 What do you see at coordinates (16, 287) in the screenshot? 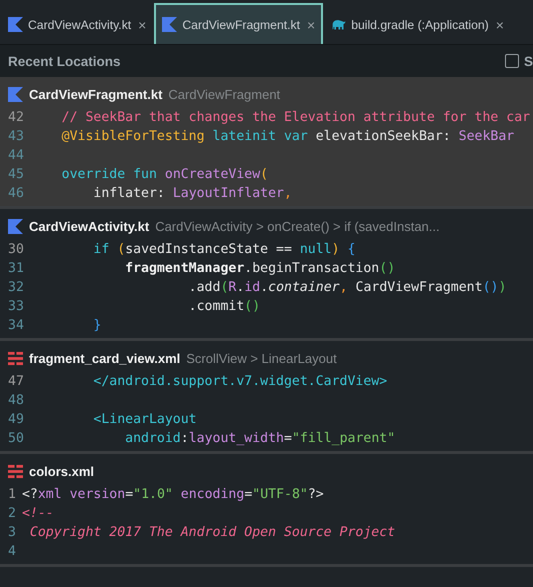
I see `line-number: 32` at bounding box center [16, 287].